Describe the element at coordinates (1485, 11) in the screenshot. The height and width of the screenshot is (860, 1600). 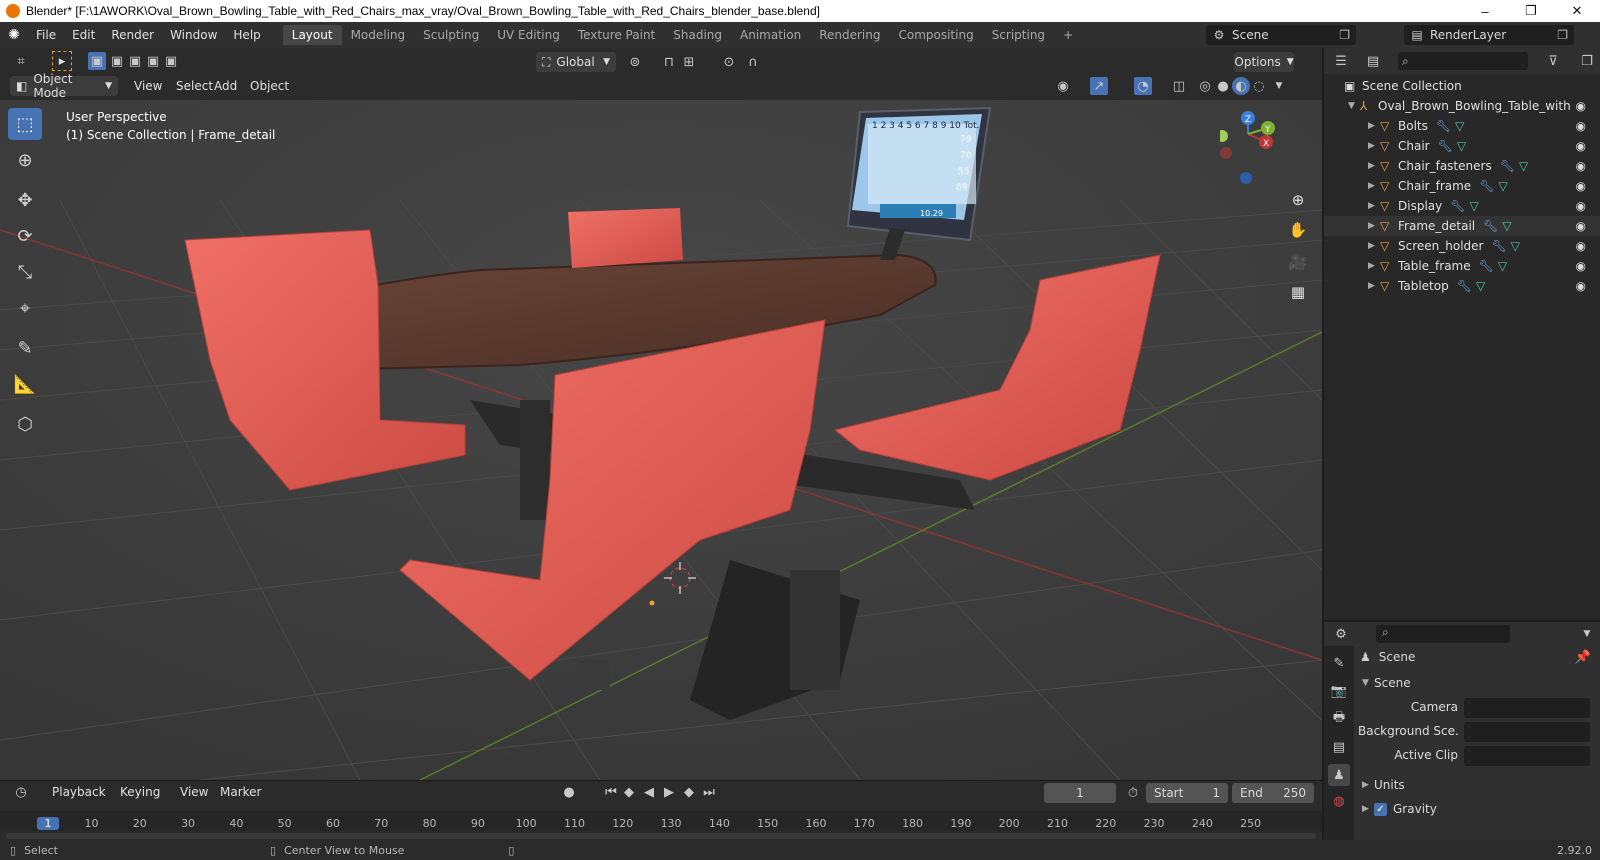
I see `minimize-button: –` at that location.